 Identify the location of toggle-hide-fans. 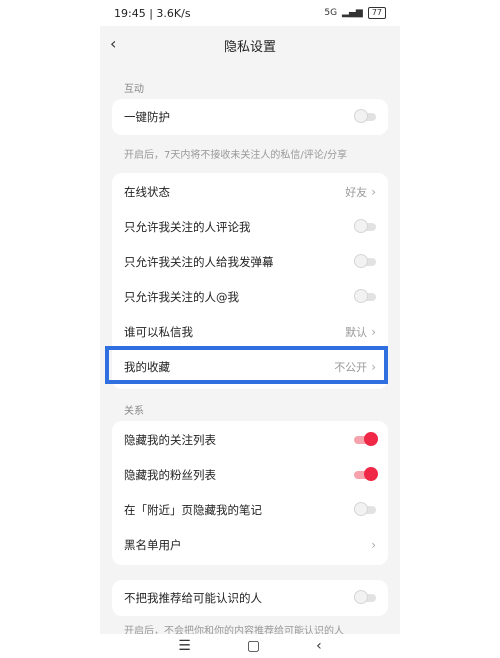
(366, 474).